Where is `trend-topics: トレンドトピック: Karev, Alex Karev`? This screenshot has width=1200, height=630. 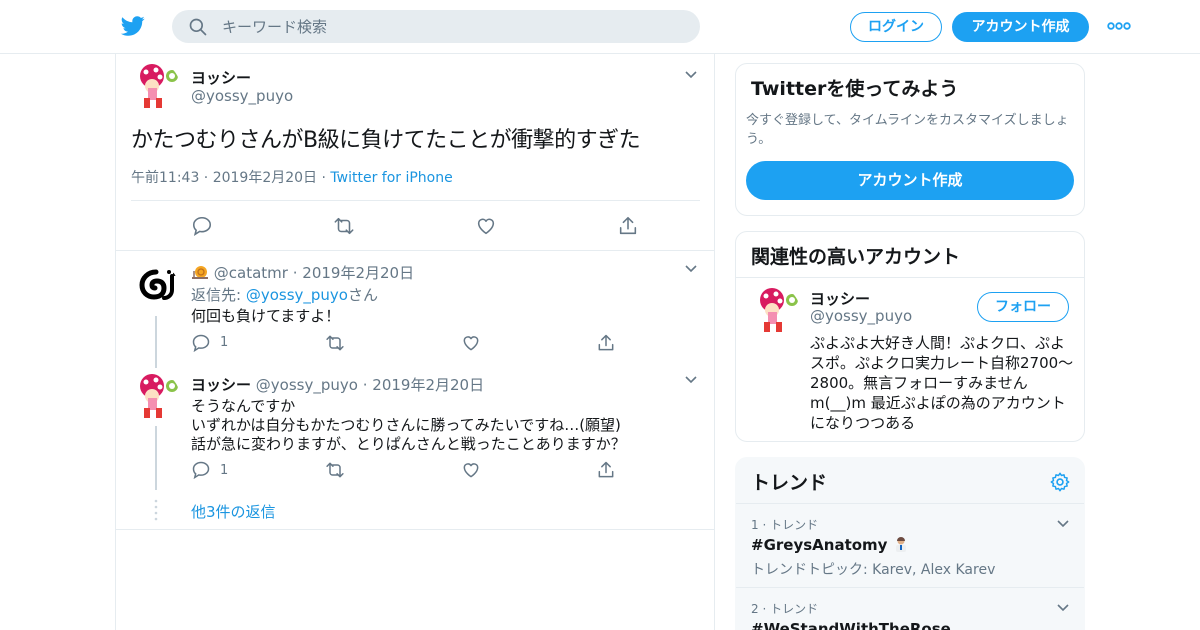 trend-topics: トレンドトピック: Karev, Alex Karev is located at coordinates (873, 570).